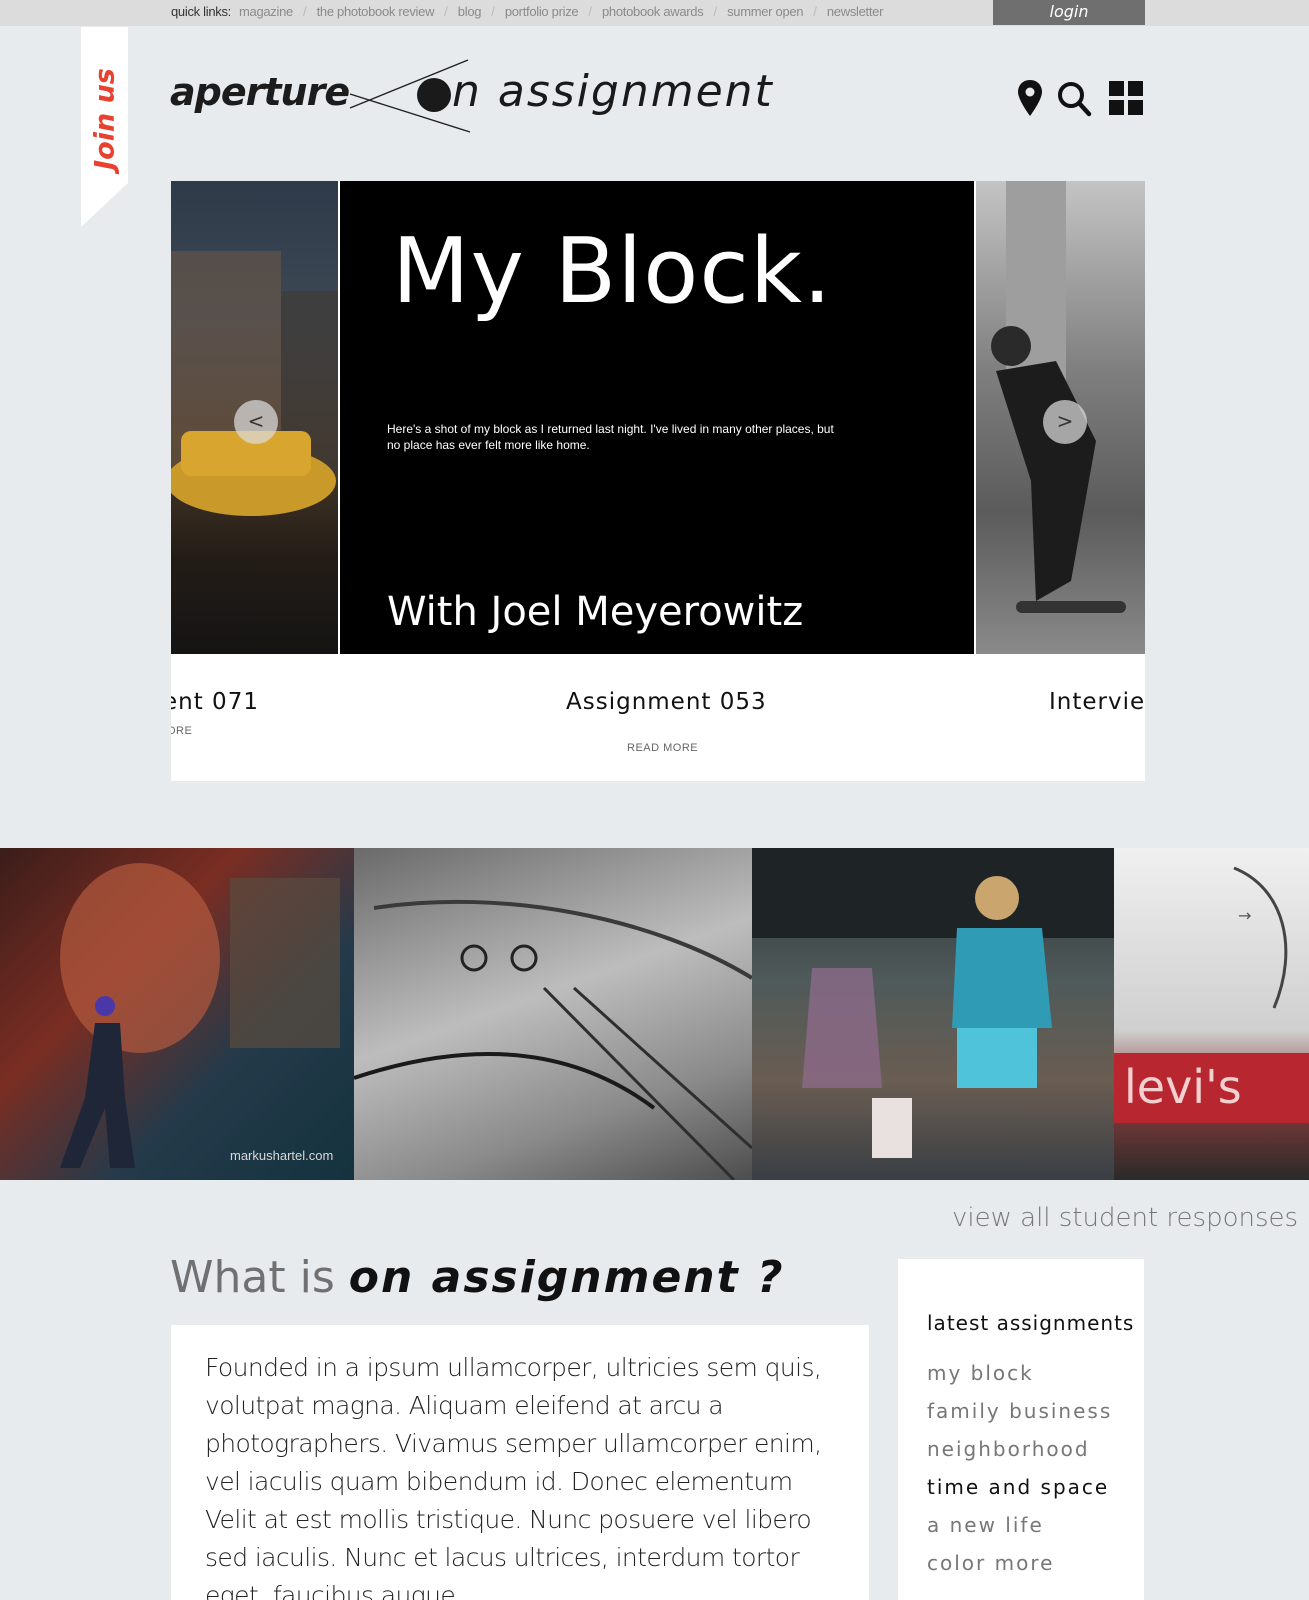 The image size is (1309, 1600). Describe the element at coordinates (376, 11) in the screenshot. I see `quick-link-photobook-review: the photobook review` at that location.